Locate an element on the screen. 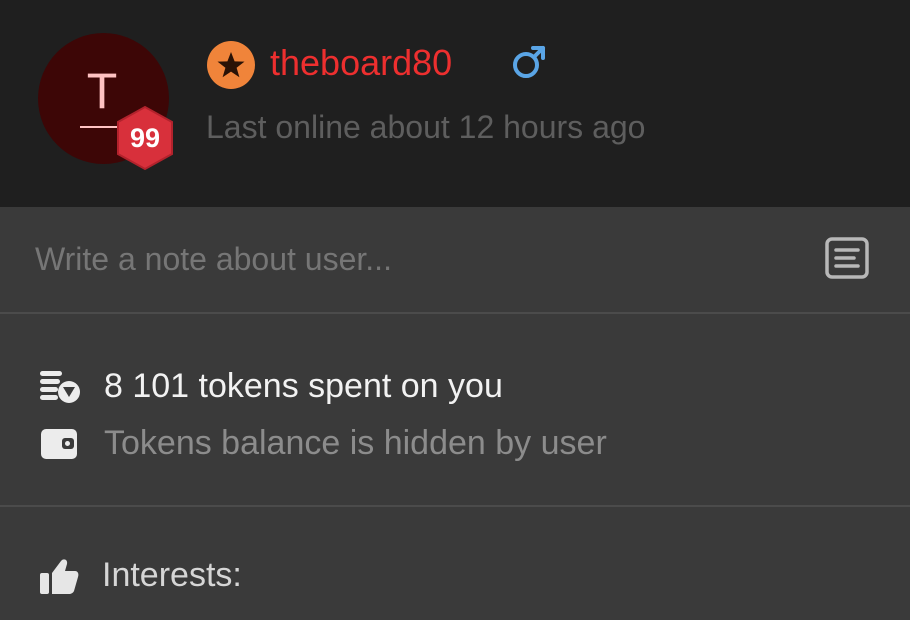 Image resolution: width=910 pixels, height=620 pixels. thumbs-up-icon is located at coordinates (59, 576).